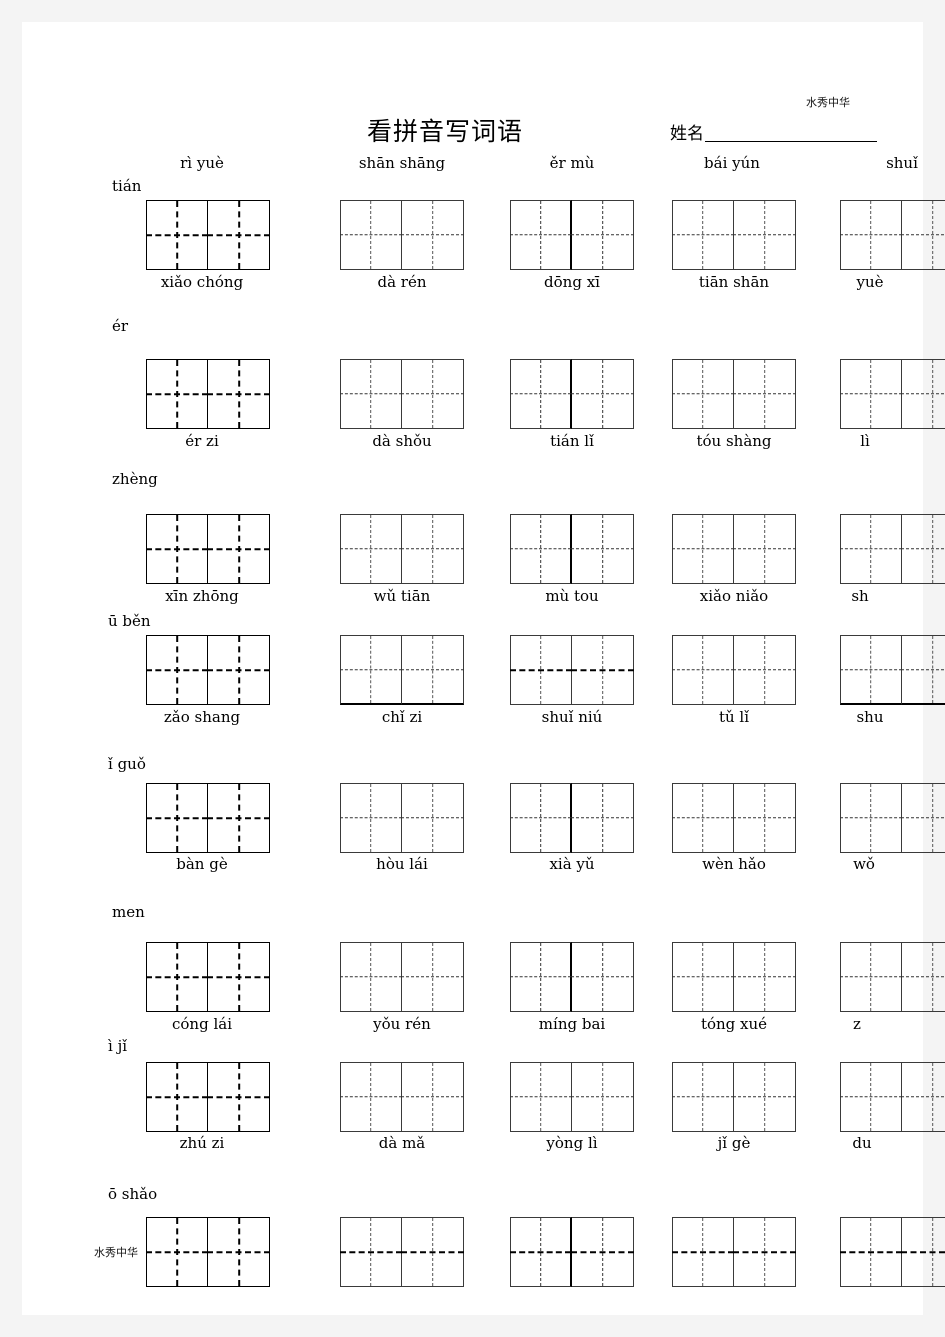  I want to click on writing-grid-r5c2, so click(402, 818).